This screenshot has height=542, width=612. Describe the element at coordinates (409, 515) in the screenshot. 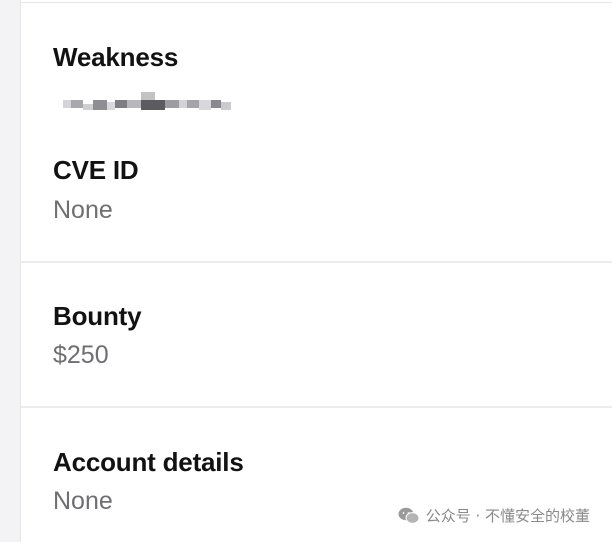

I see `wechat-icon` at that location.